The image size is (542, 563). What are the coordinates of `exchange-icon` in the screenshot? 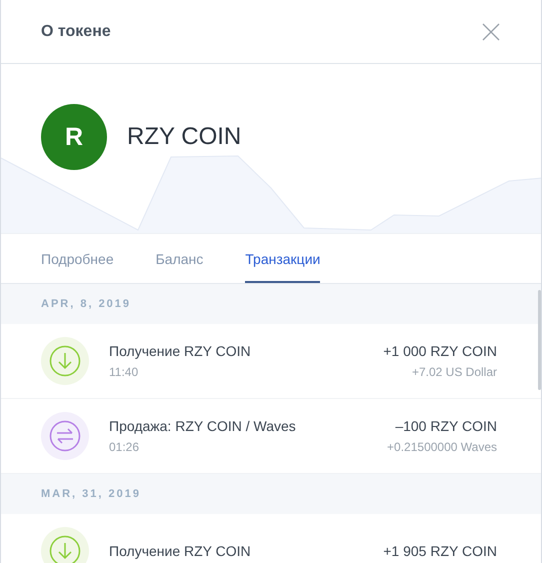 It's located at (65, 436).